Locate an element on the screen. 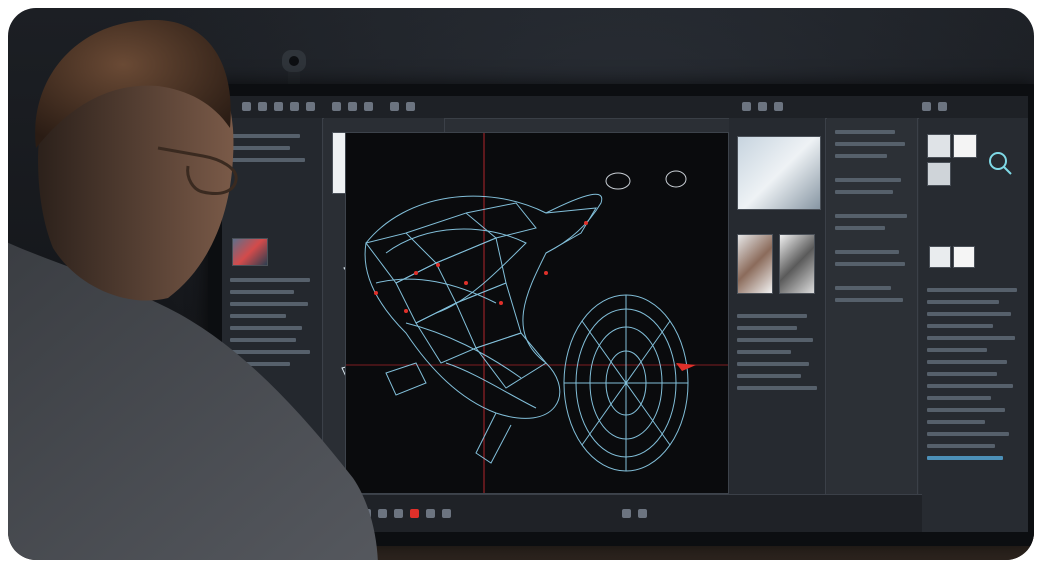  selected-layer-row is located at coordinates (965, 458).